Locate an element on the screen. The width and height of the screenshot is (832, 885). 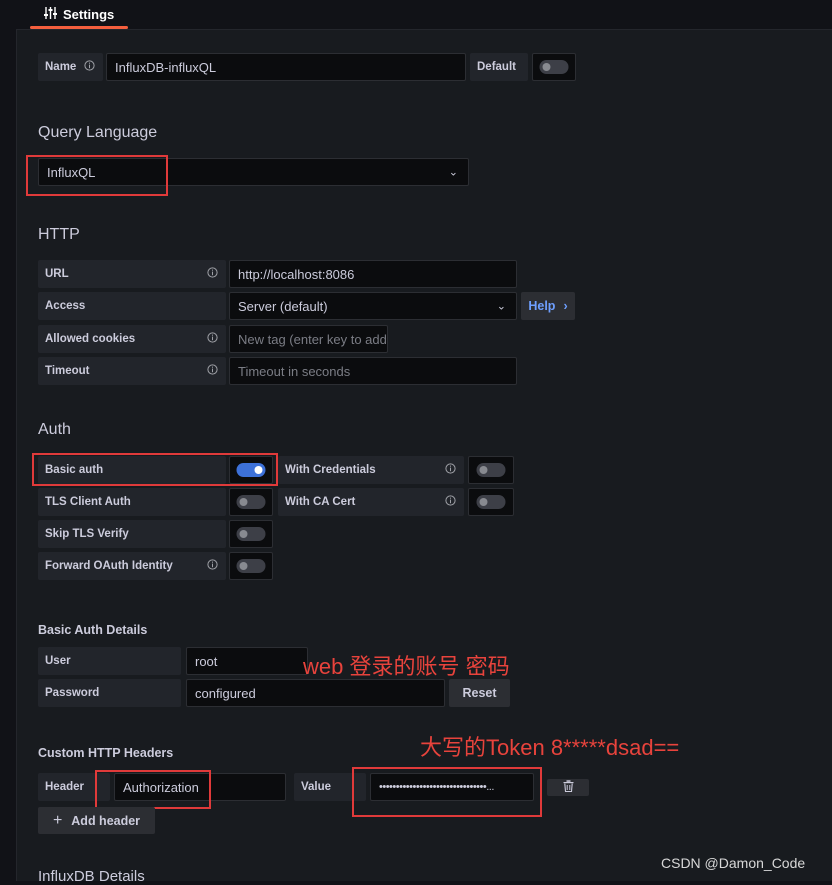
with-ca-cert-switch is located at coordinates (491, 502).